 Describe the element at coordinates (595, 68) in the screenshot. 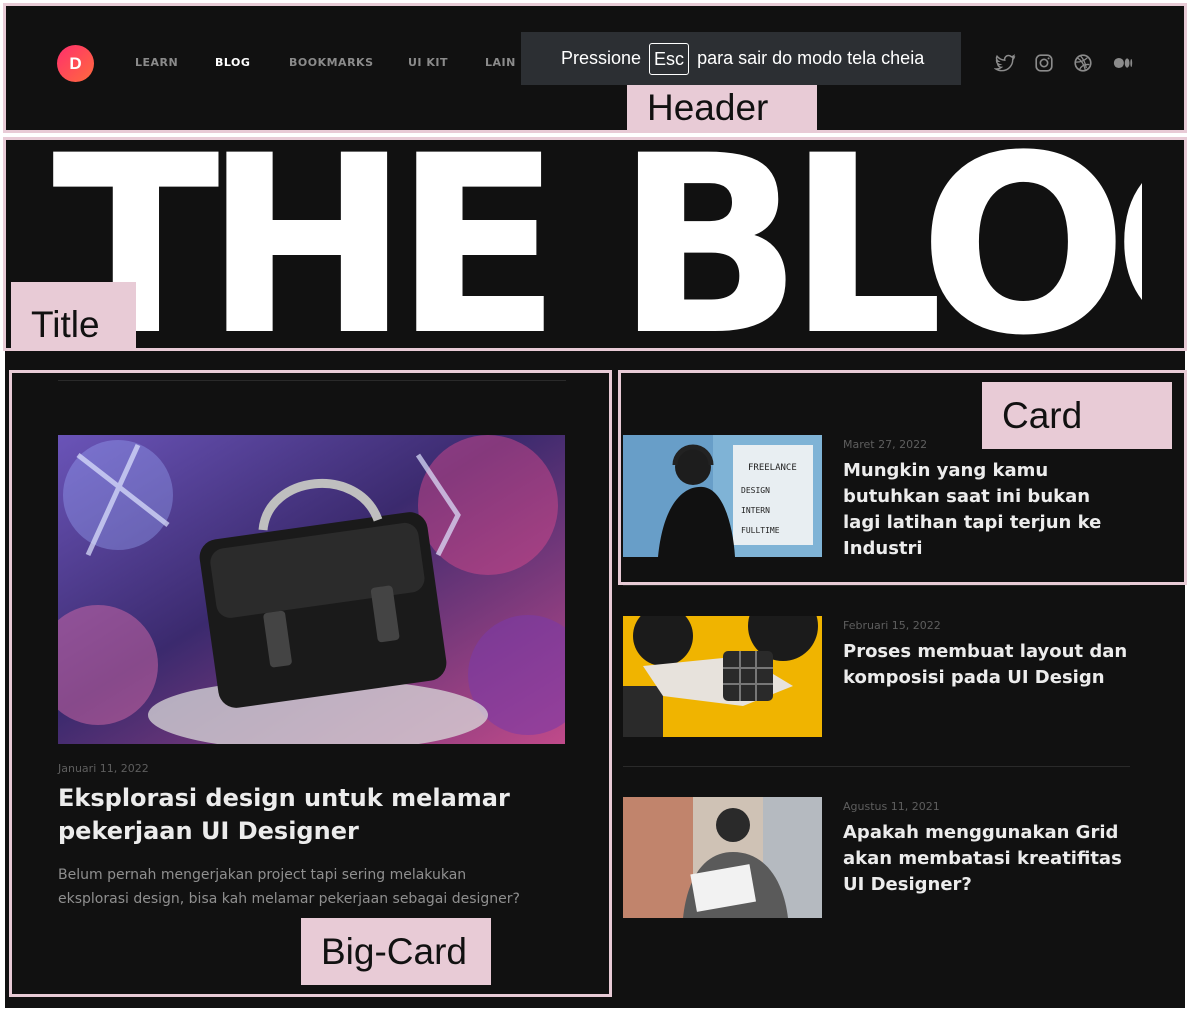

I see `header-annotation-box` at that location.